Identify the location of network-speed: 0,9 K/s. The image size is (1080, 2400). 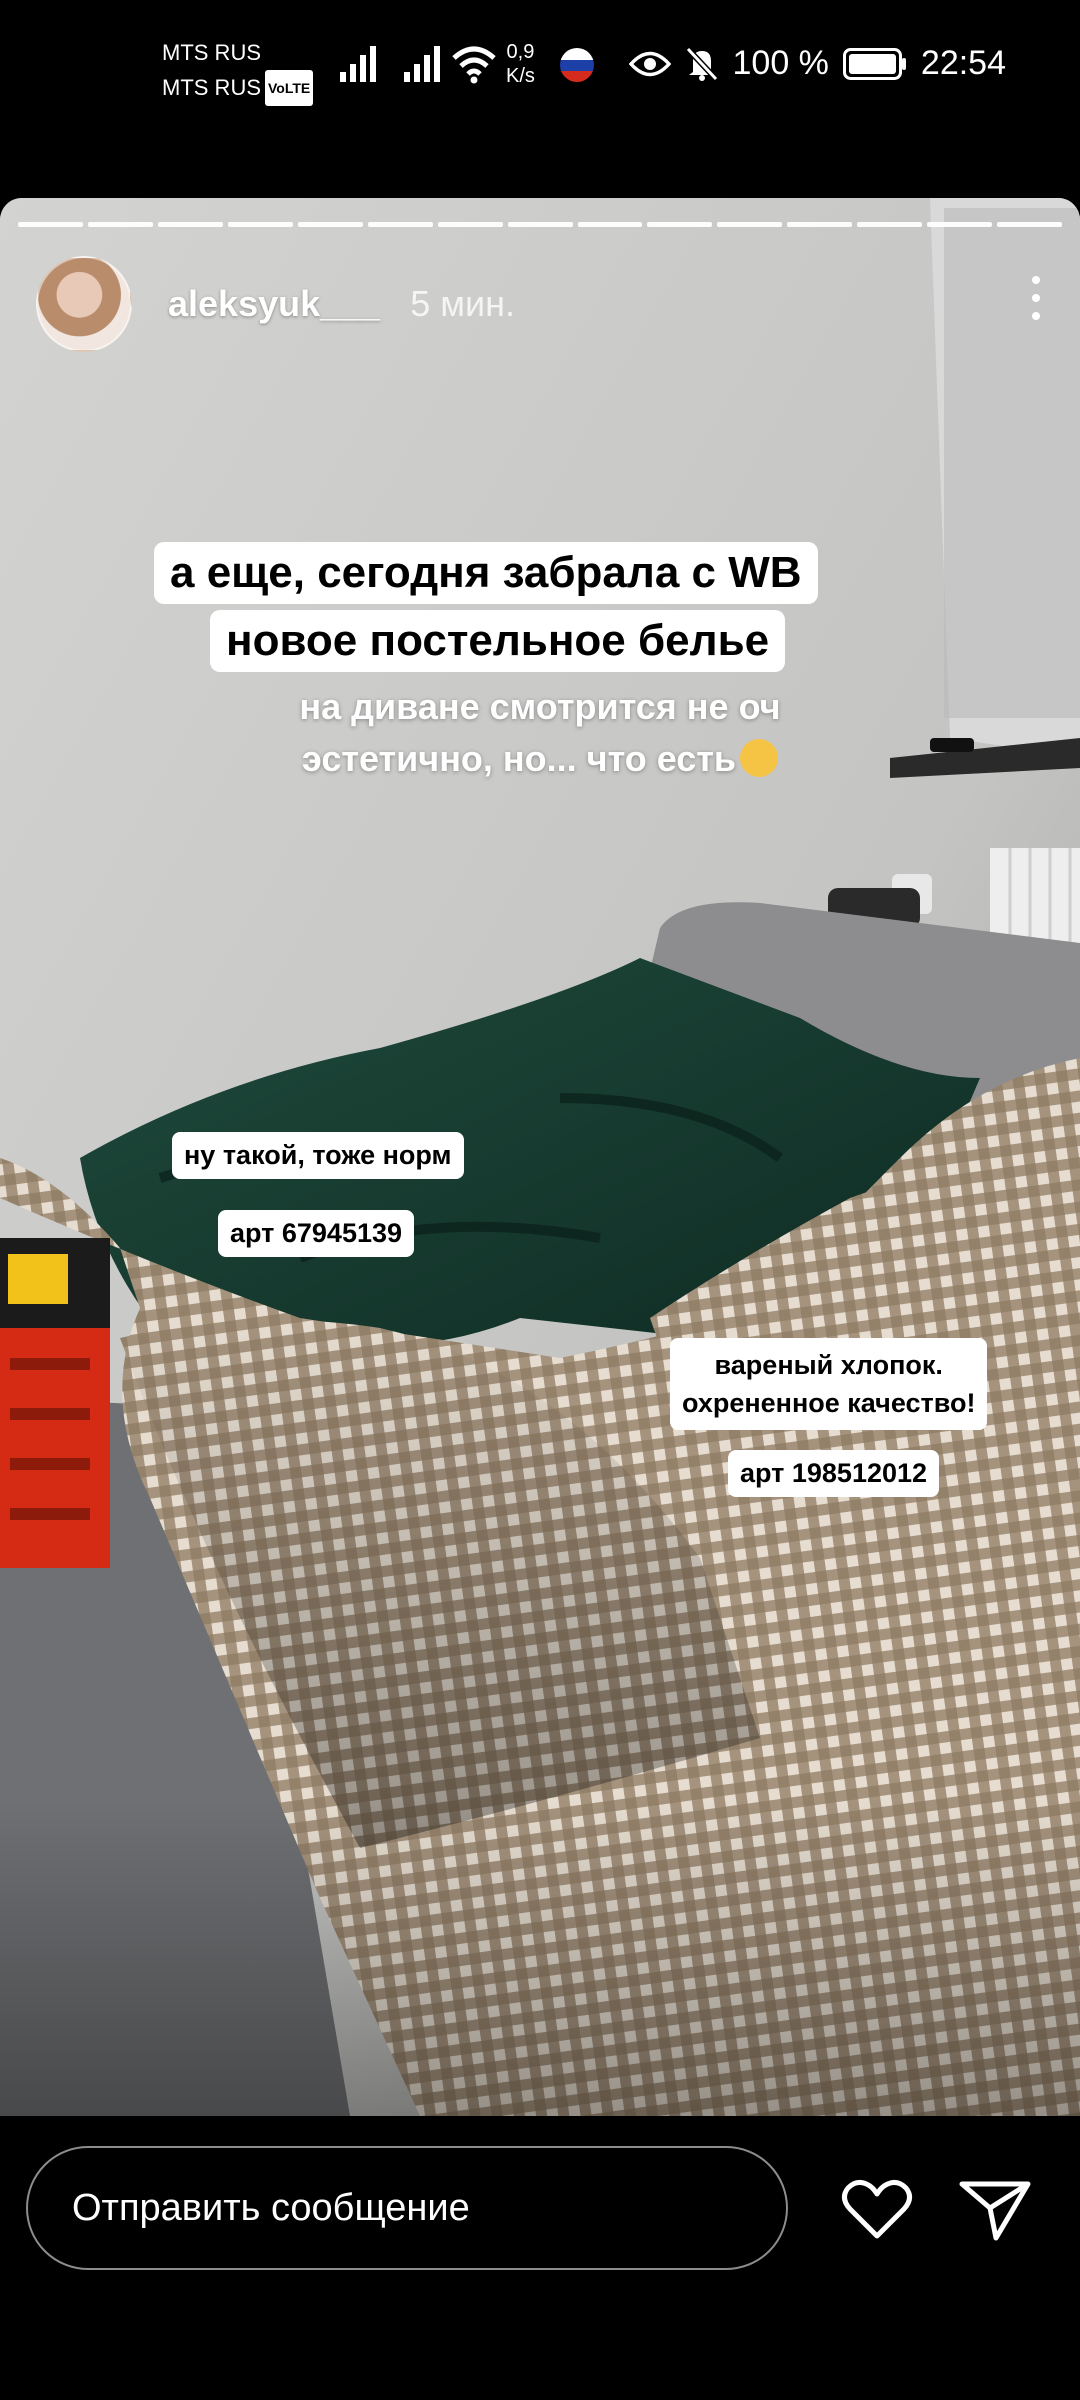
(520, 64).